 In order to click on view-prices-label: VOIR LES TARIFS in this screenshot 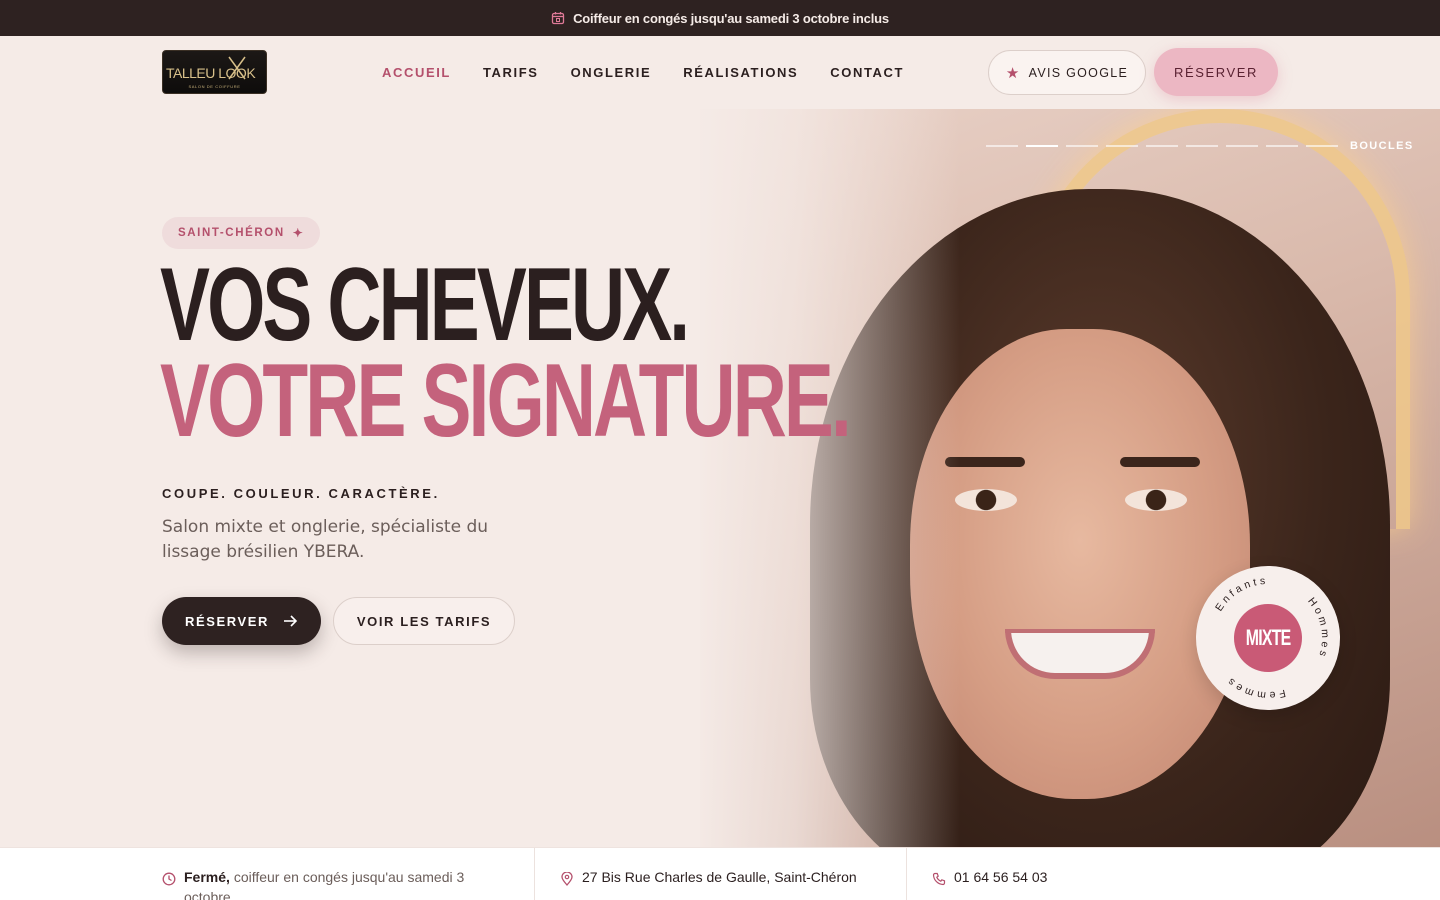, I will do `click(424, 621)`.